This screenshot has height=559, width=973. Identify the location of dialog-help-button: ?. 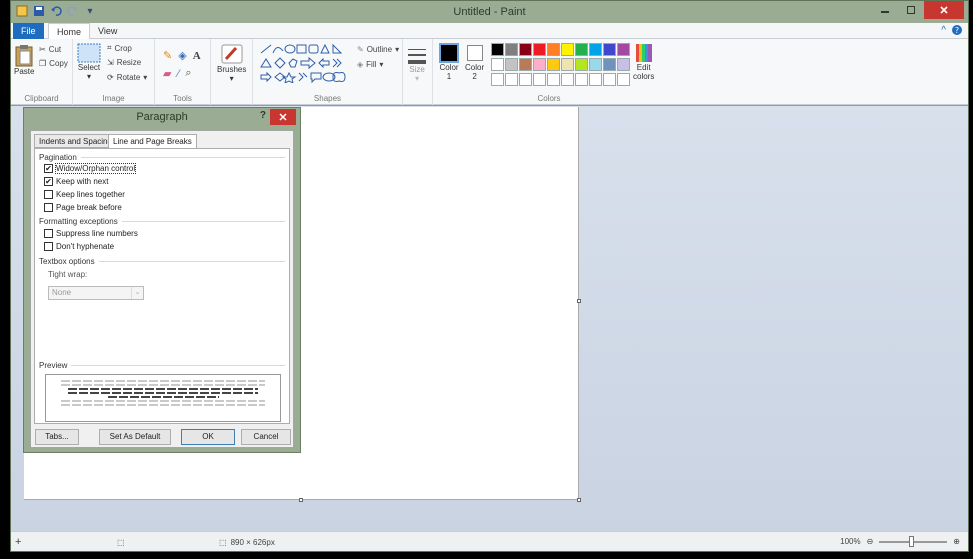
(263, 115).